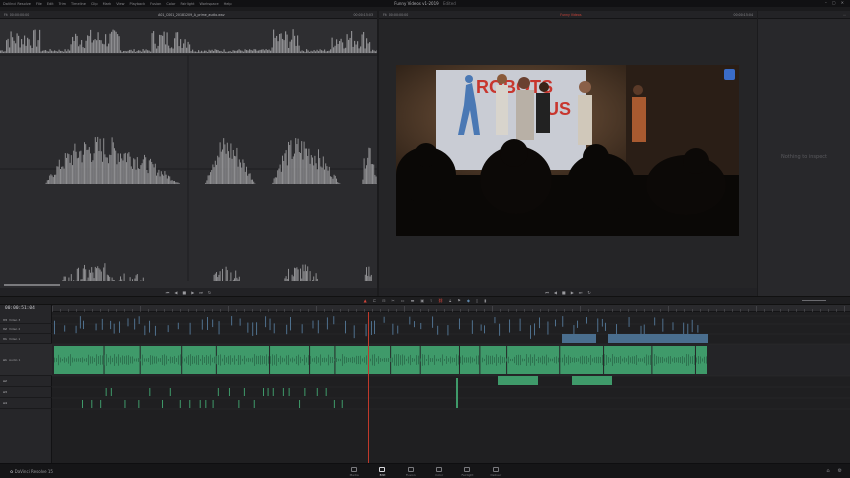 The image size is (850, 478). Describe the element at coordinates (398, 14) in the screenshot. I see `program-timecode-left: 00:00:00:00` at that location.